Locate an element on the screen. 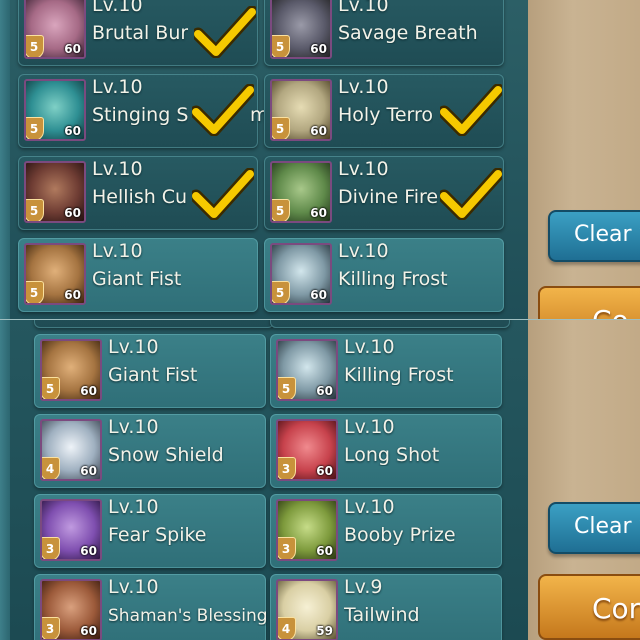 This screenshot has height=640, width=640. familiar-level: Lv.9 is located at coordinates (363, 587).